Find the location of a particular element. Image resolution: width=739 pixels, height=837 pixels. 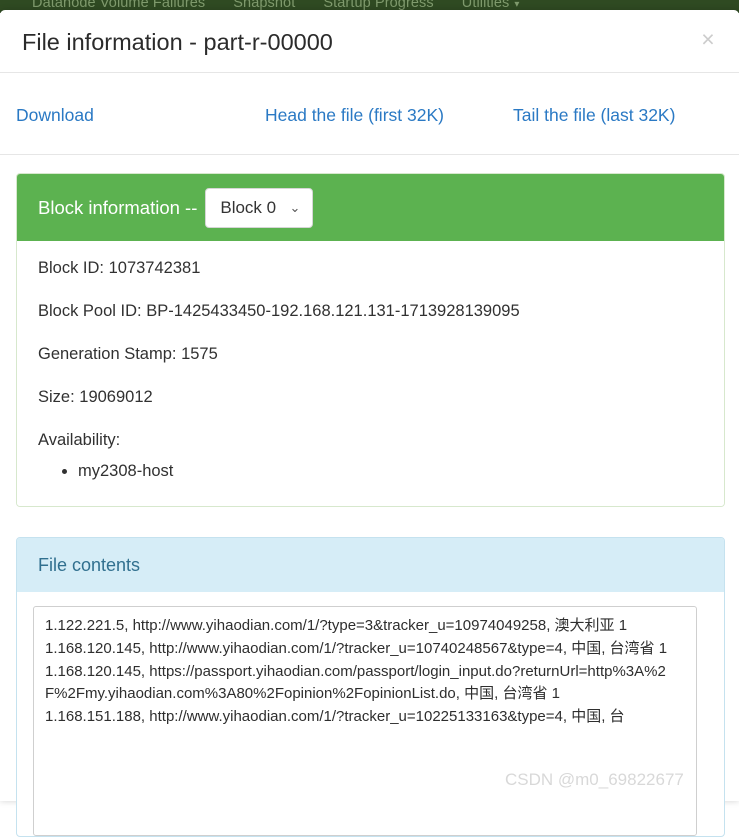

block-id-line: Block ID: 1073742381 is located at coordinates (119, 268).